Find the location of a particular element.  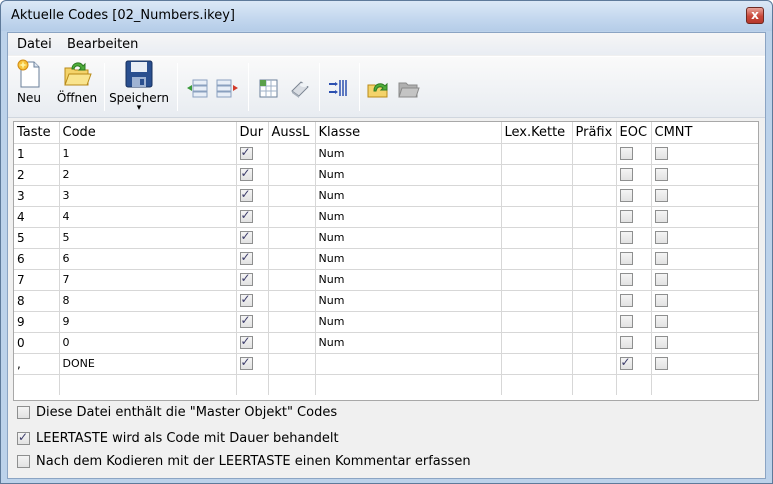

open-button: Öffnen is located at coordinates (77, 82).